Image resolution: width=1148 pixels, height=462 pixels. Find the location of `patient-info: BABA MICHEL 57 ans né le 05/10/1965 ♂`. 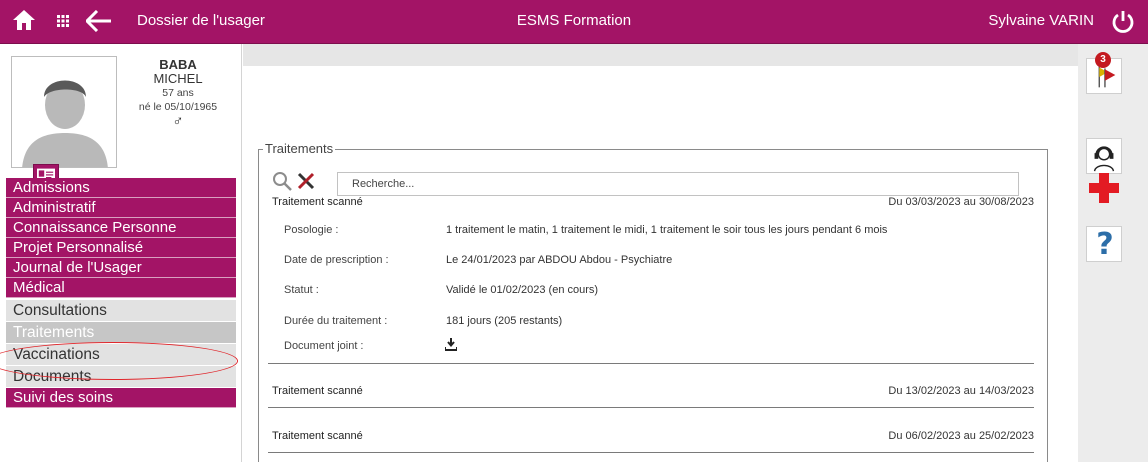

patient-info: BABA MICHEL 57 ans né le 05/10/1965 ♂ is located at coordinates (178, 93).